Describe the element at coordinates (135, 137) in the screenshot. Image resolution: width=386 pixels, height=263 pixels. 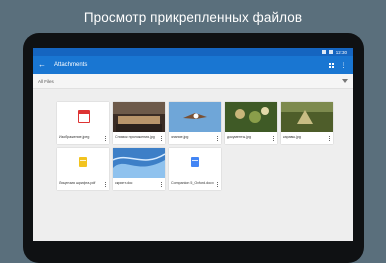
I see `file-name: Снимок приложения.jpg` at that location.